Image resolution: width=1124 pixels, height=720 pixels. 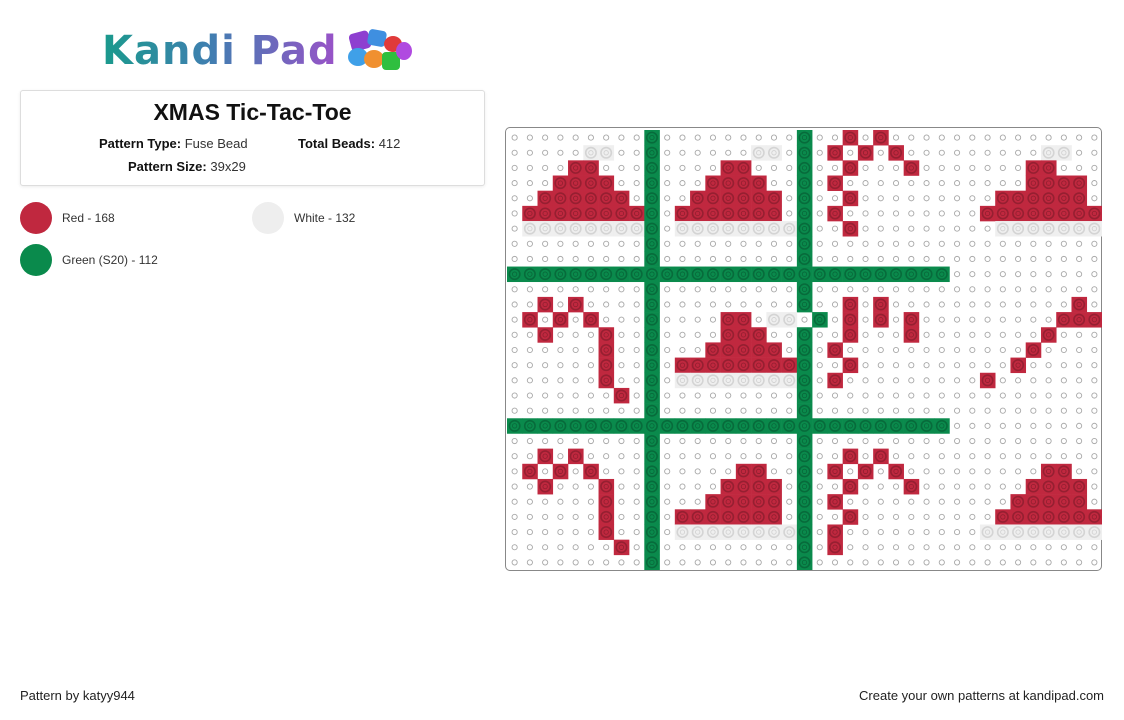 I want to click on total-beads-label: Total Beads:, so click(x=337, y=143).